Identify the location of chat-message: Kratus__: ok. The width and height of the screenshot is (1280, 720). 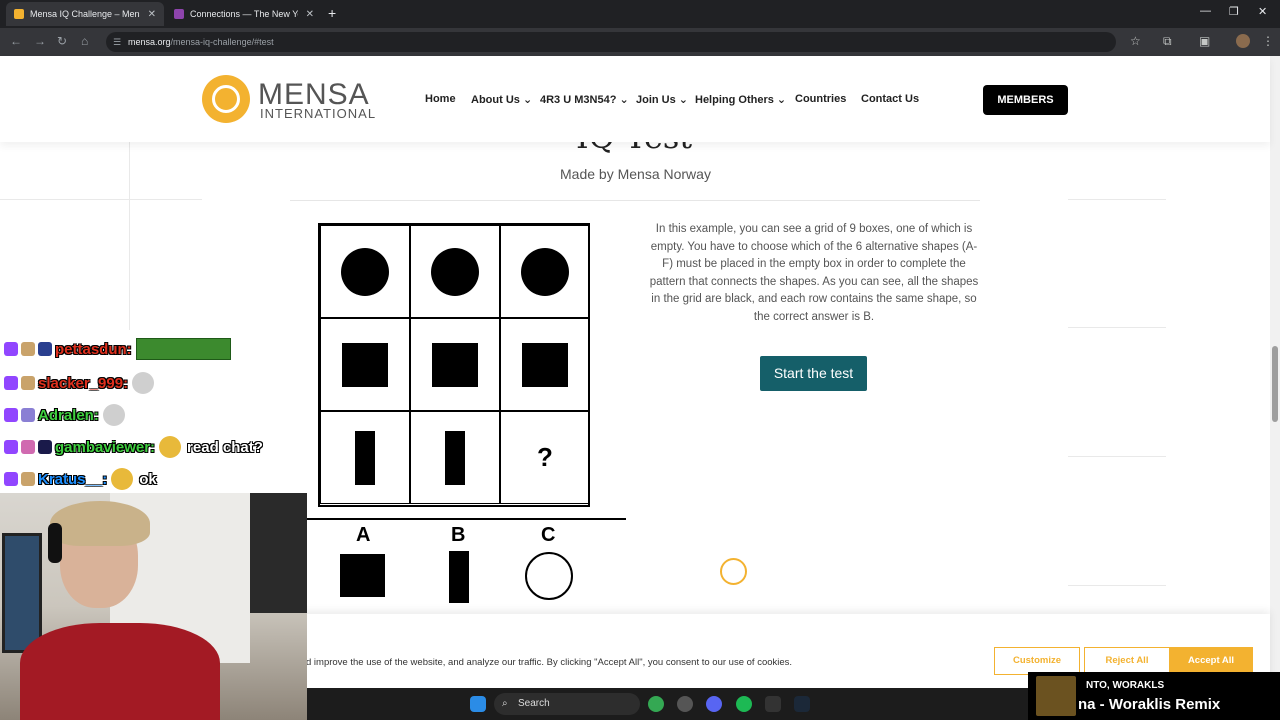
(80, 479).